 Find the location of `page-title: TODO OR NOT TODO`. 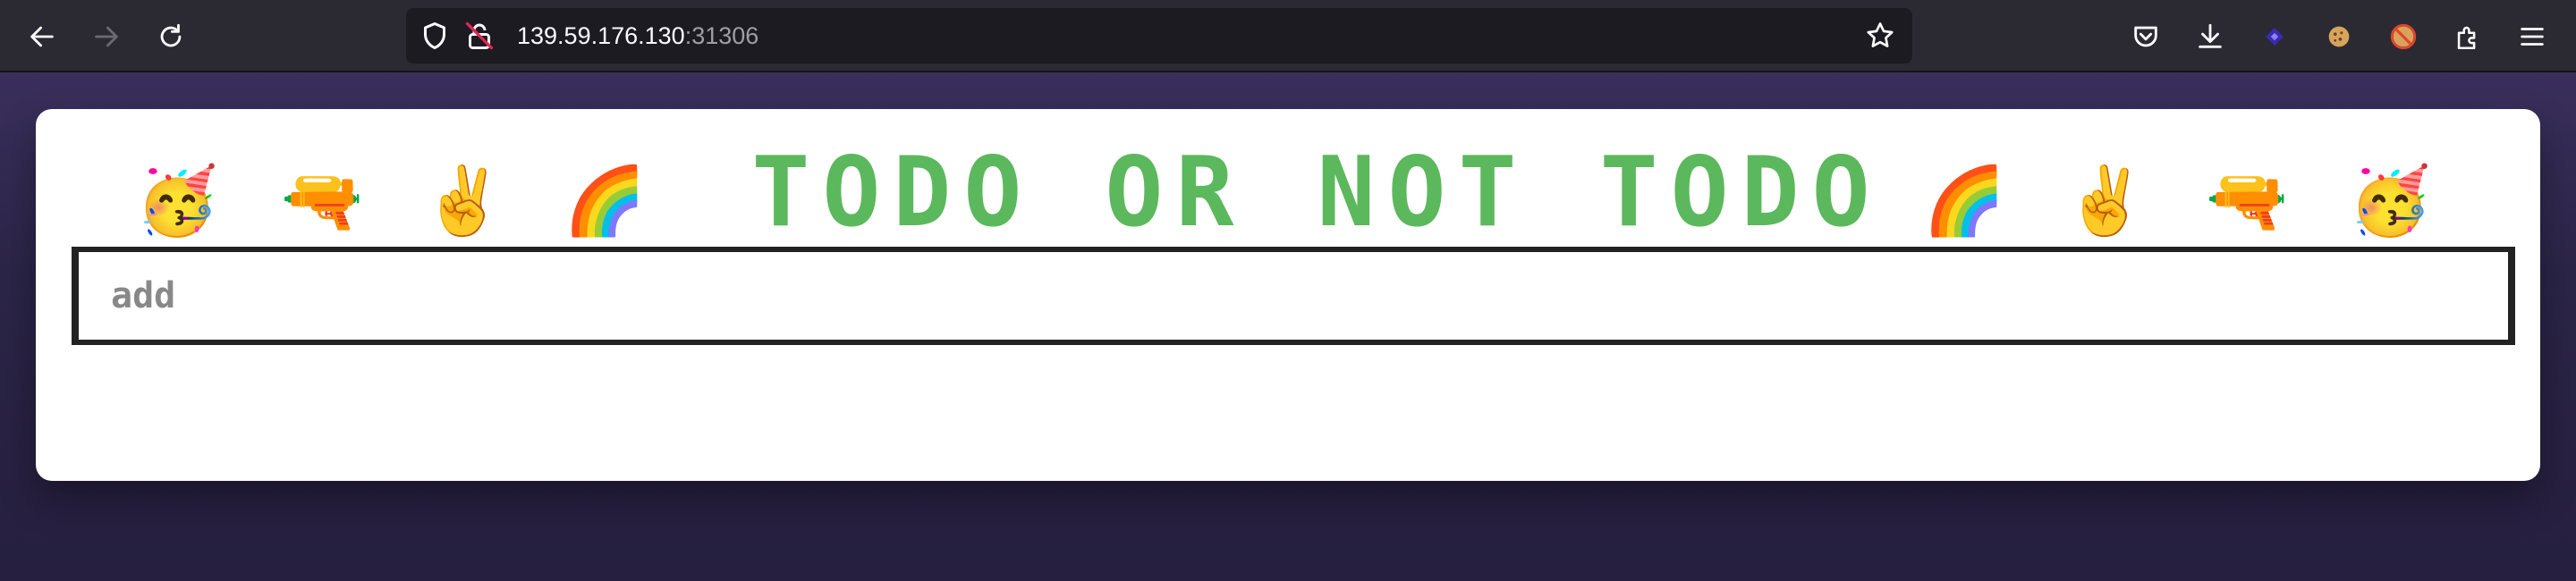

page-title: TODO OR NOT TODO is located at coordinates (1317, 193).